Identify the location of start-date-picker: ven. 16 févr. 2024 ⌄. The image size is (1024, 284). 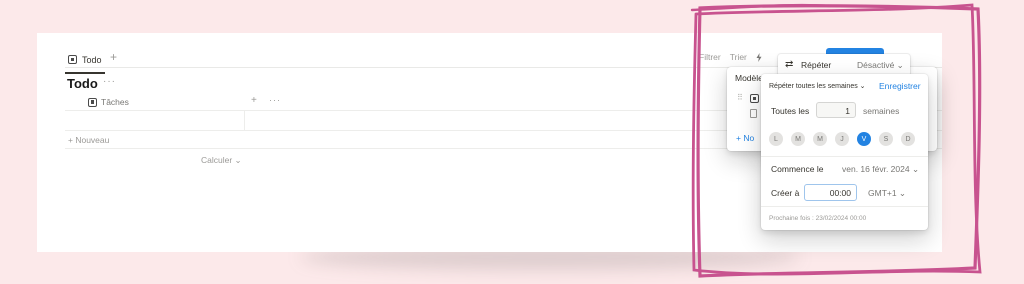
(880, 169).